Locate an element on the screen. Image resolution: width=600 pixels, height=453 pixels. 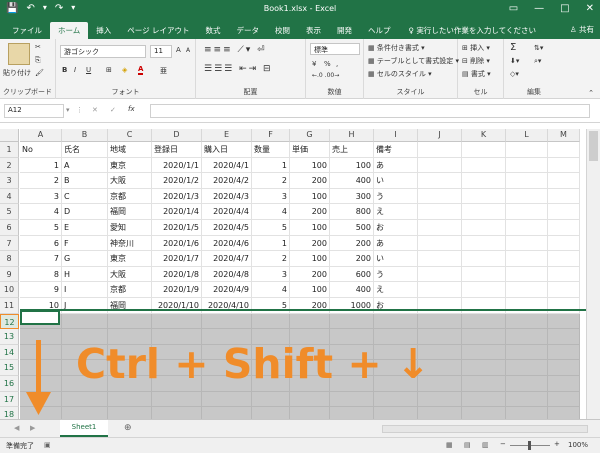
insert-cells-button: ⊞ 挿入 ▾ is located at coordinates (476, 48).